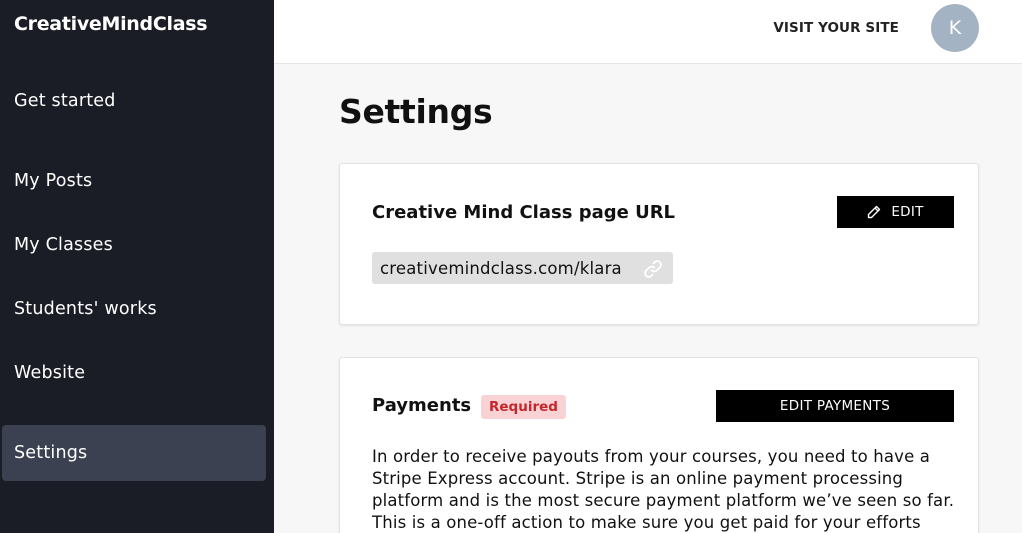 Image resolution: width=1022 pixels, height=533 pixels. I want to click on required-badge: Required, so click(523, 407).